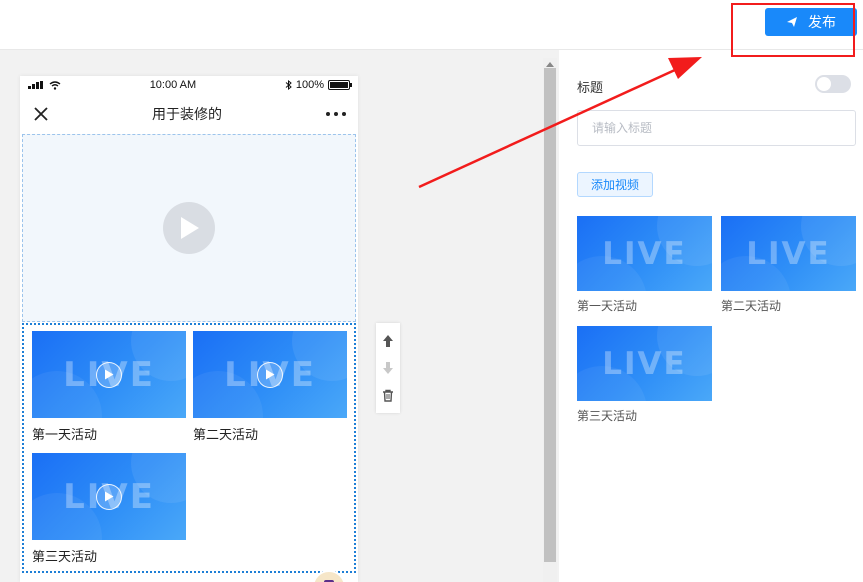  What do you see at coordinates (173, 85) in the screenshot?
I see `status-time: 10:00 AM` at bounding box center [173, 85].